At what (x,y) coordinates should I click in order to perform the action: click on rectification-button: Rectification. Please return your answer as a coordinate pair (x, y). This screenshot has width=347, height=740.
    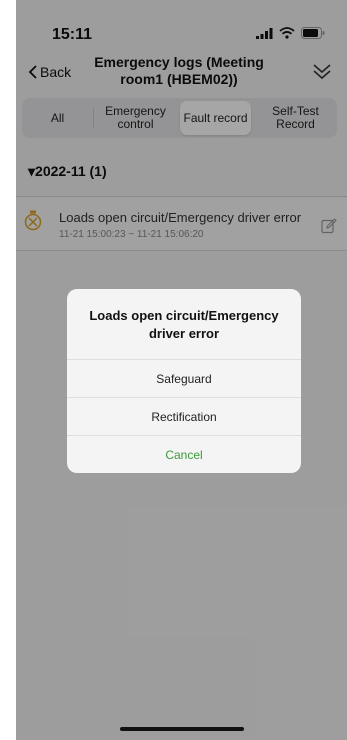
    Looking at the image, I should click on (184, 416).